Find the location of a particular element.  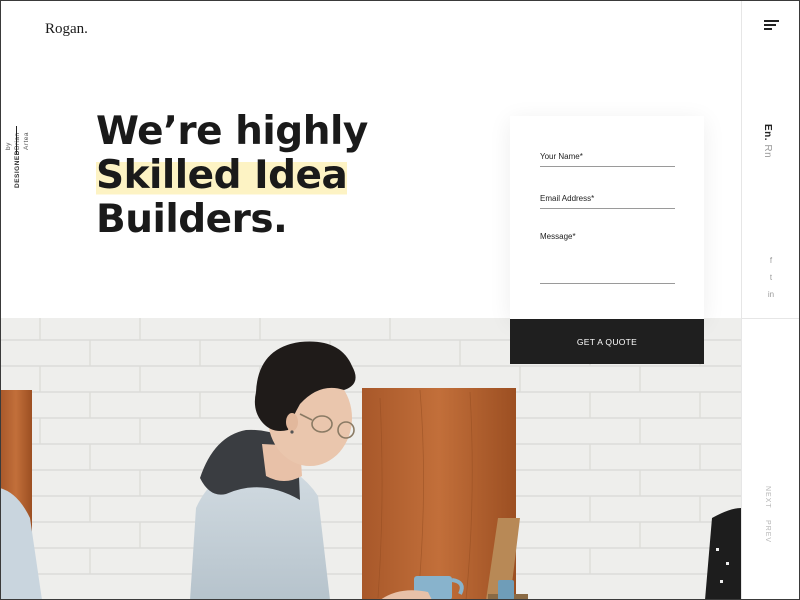

twitter-icon: t is located at coordinates (771, 278).